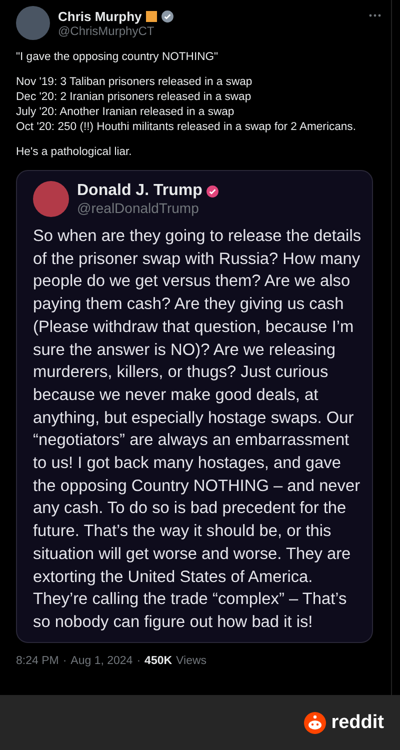  Describe the element at coordinates (209, 31) in the screenshot. I see `author-handle: @ChrisMurphyCT` at that location.